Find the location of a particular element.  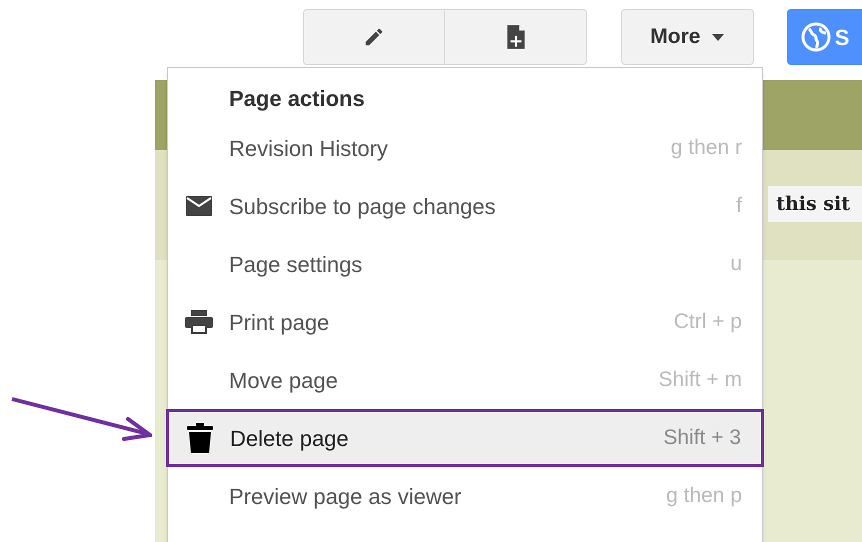

menu-item: Revision History g then r is located at coordinates (465, 148).